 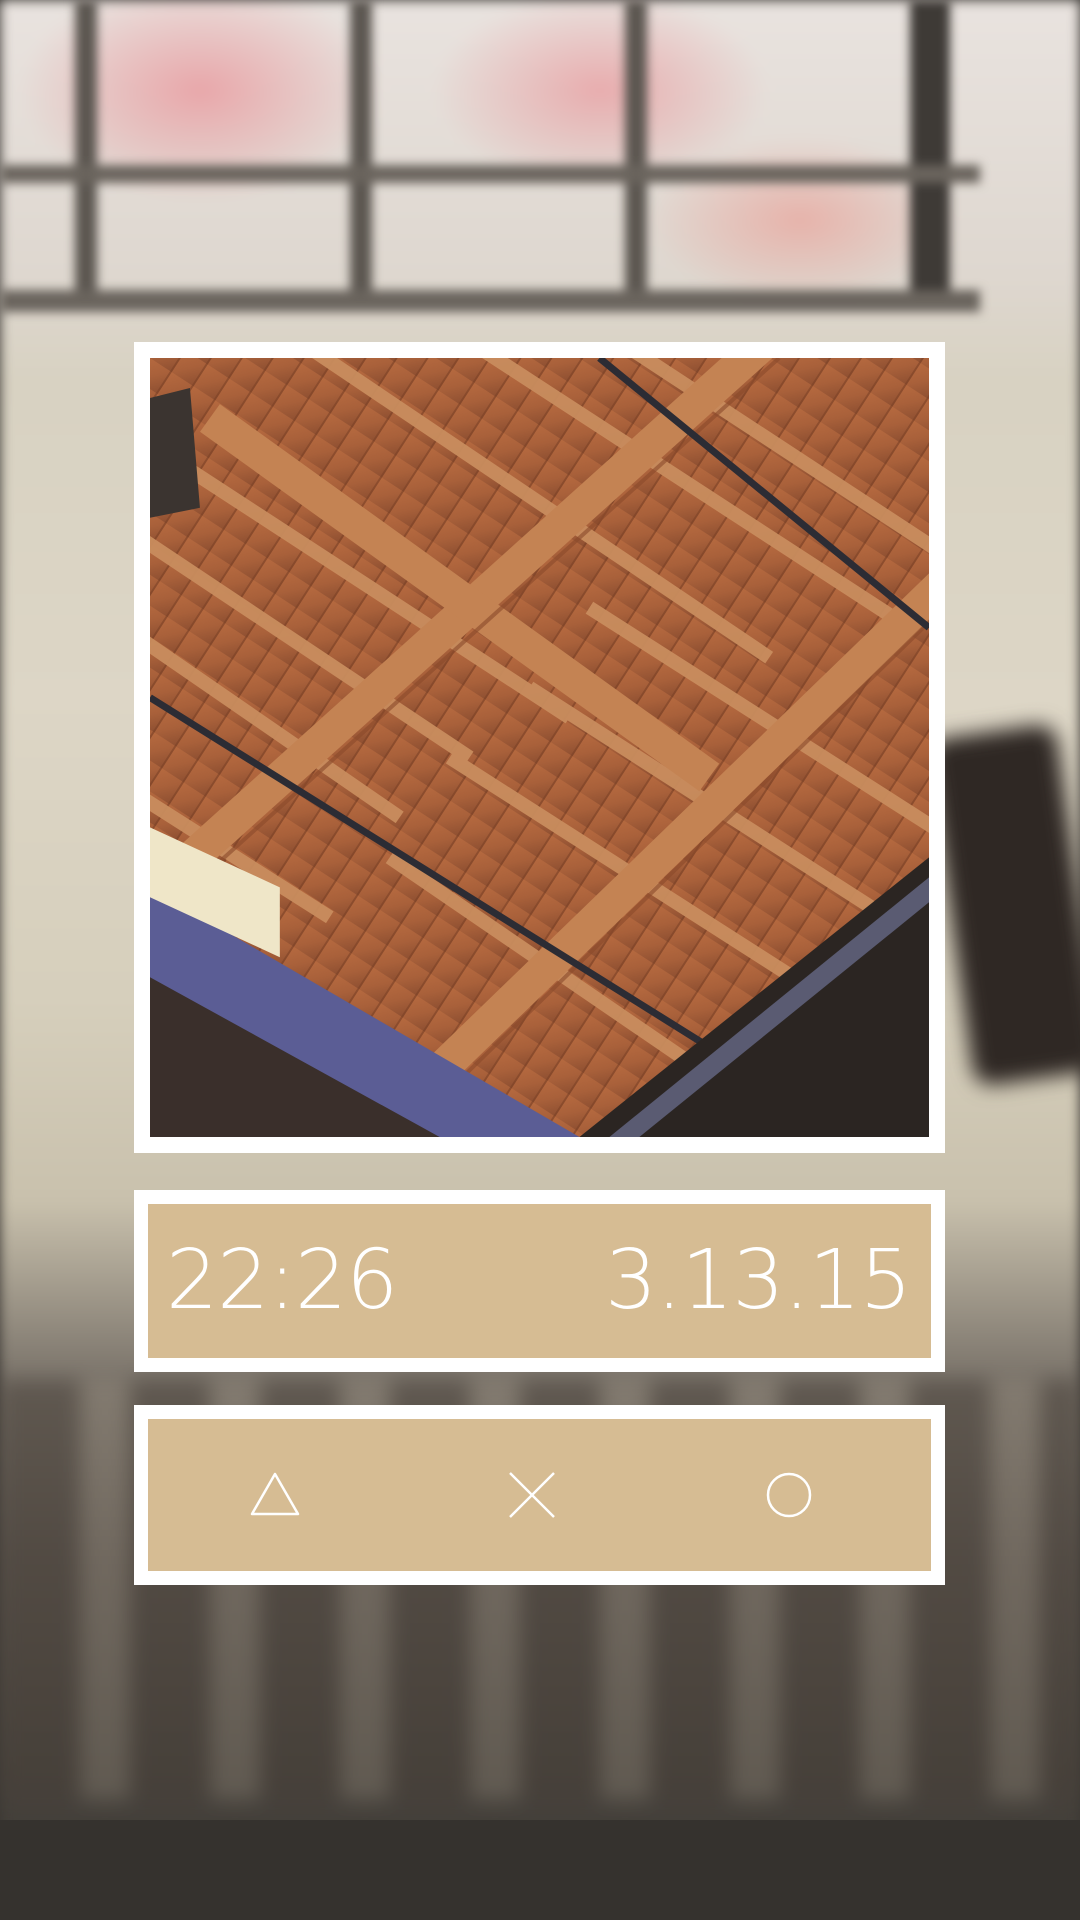 I want to click on circle-button, so click(x=789, y=1495).